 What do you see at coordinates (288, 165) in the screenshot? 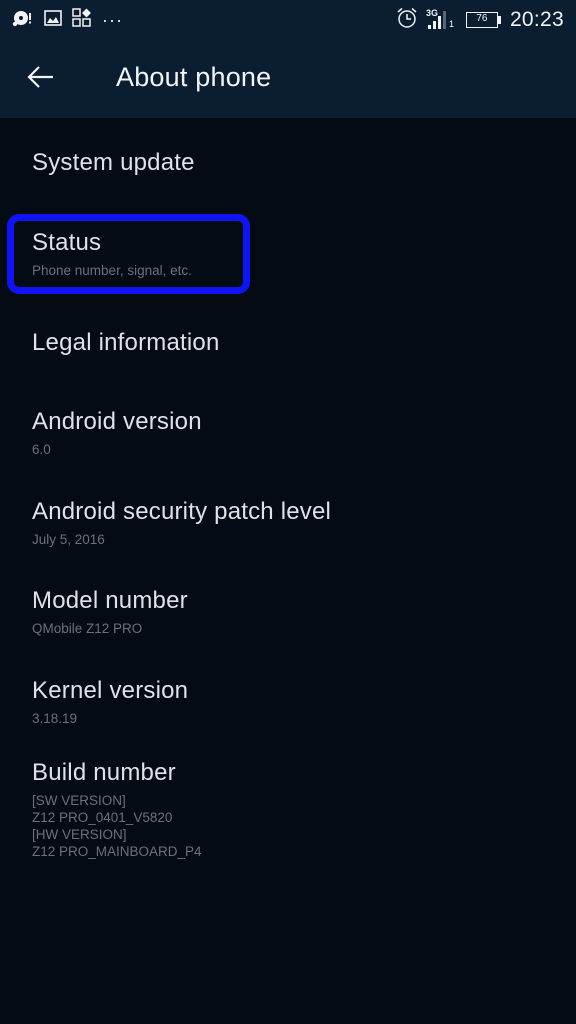
I see `list-item-system-update: System update` at bounding box center [288, 165].